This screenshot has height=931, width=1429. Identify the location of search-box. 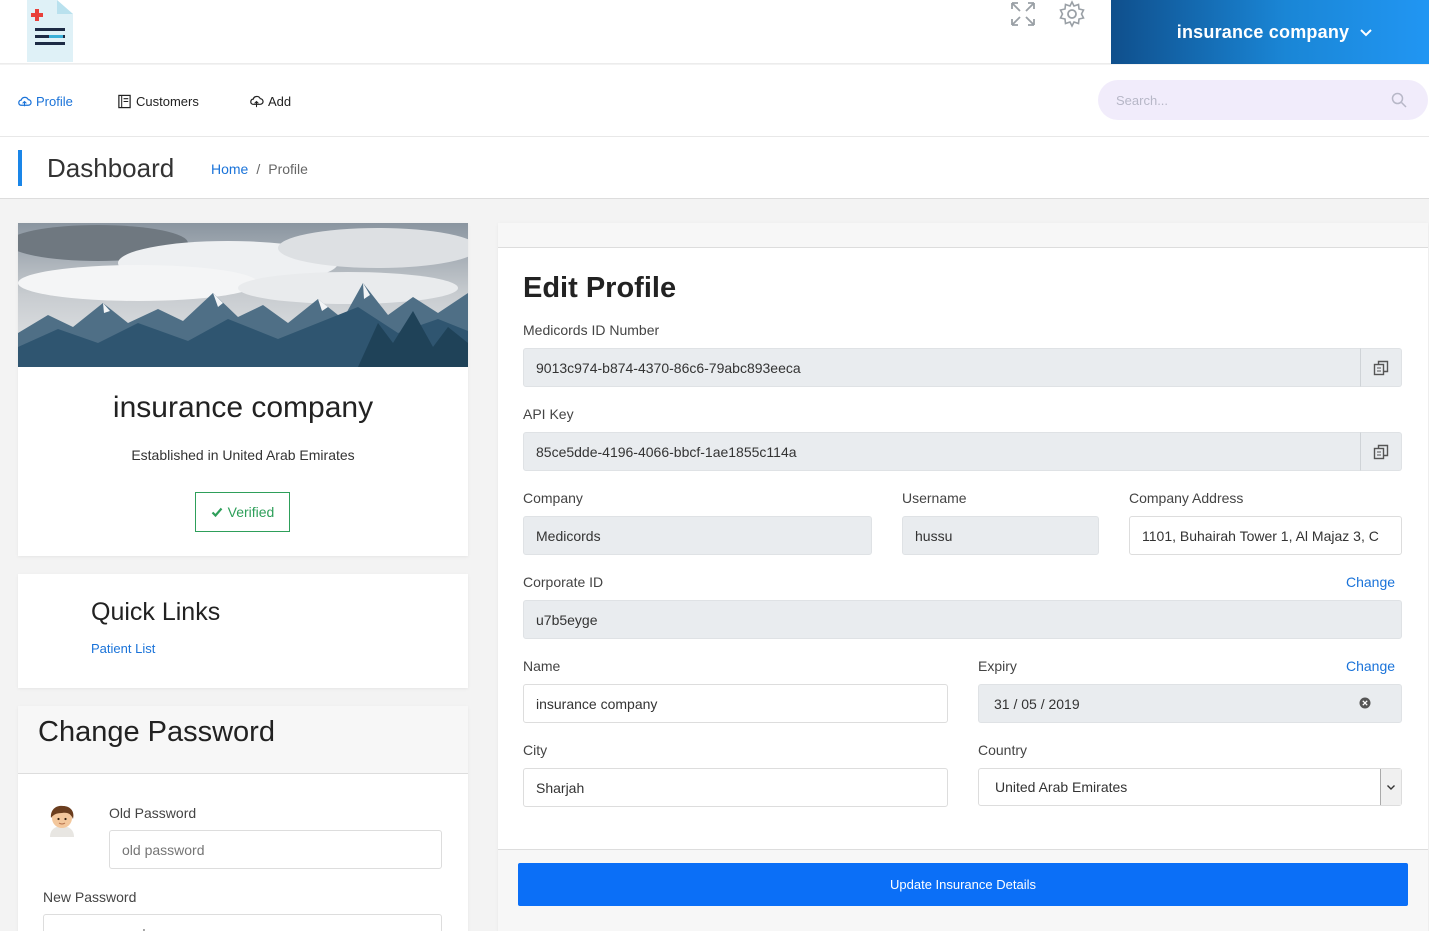
(1263, 100).